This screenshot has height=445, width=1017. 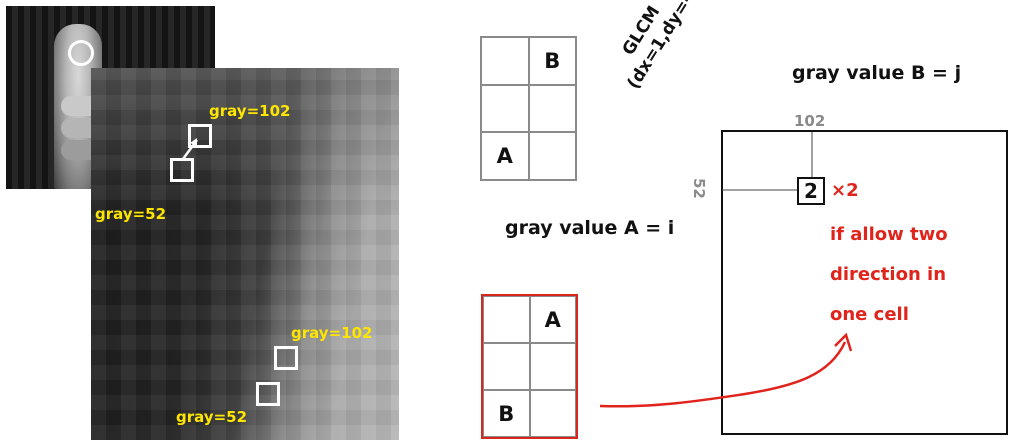 I want to click on pair-arrow-upper, so click(x=190, y=149).